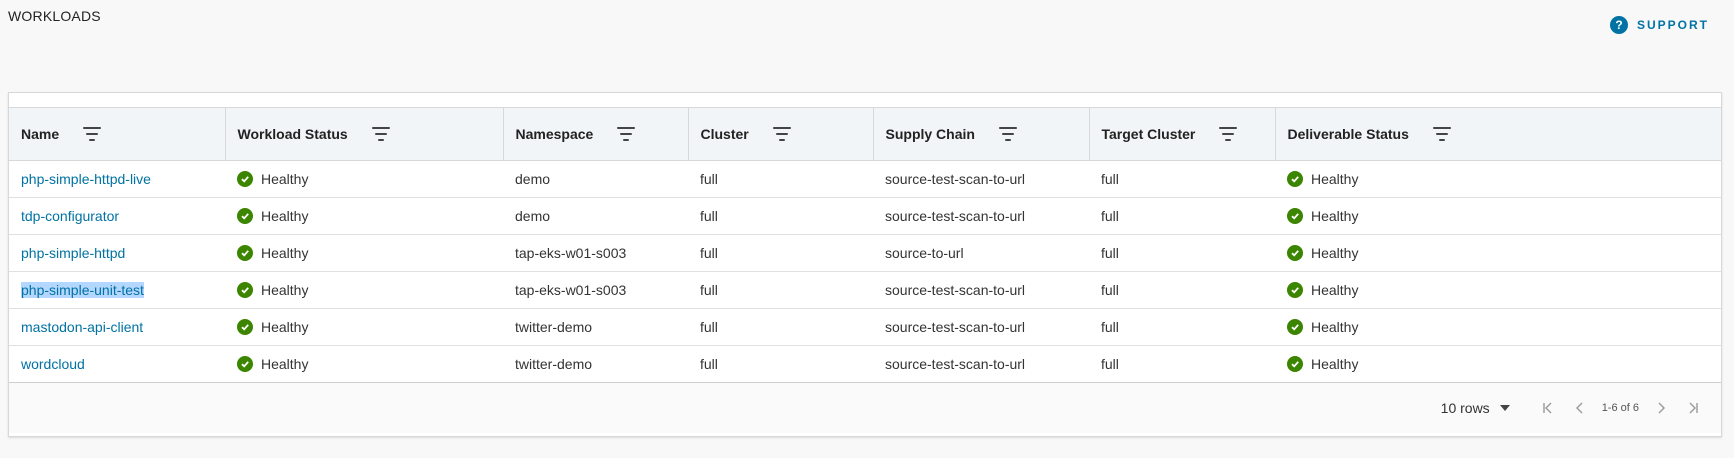  I want to click on cell-supply-chain: source-to-url, so click(981, 253).